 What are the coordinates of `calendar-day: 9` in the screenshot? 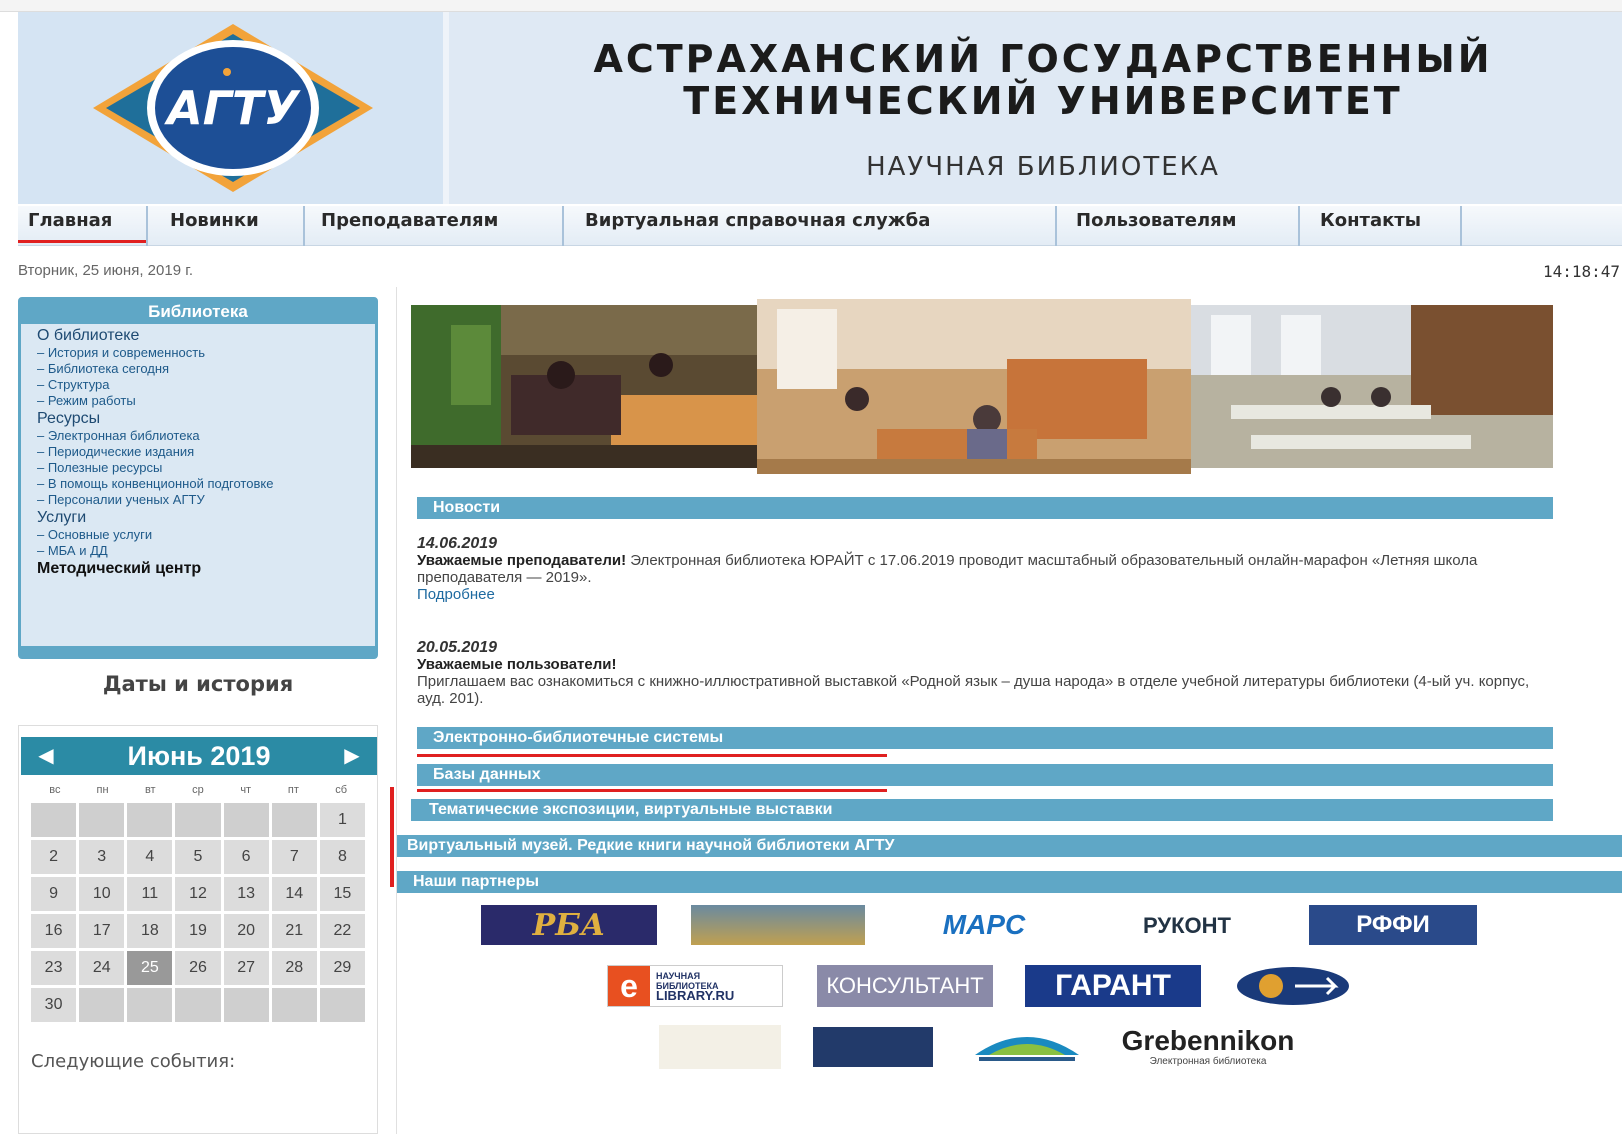 It's located at (54, 894).